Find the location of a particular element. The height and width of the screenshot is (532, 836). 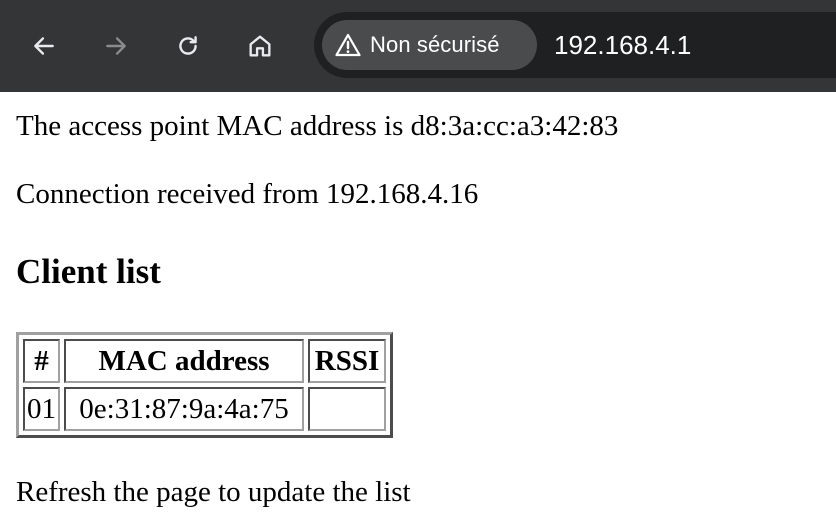

table-row: 01 0e:31:87:9a:4a:75 is located at coordinates (204, 409).